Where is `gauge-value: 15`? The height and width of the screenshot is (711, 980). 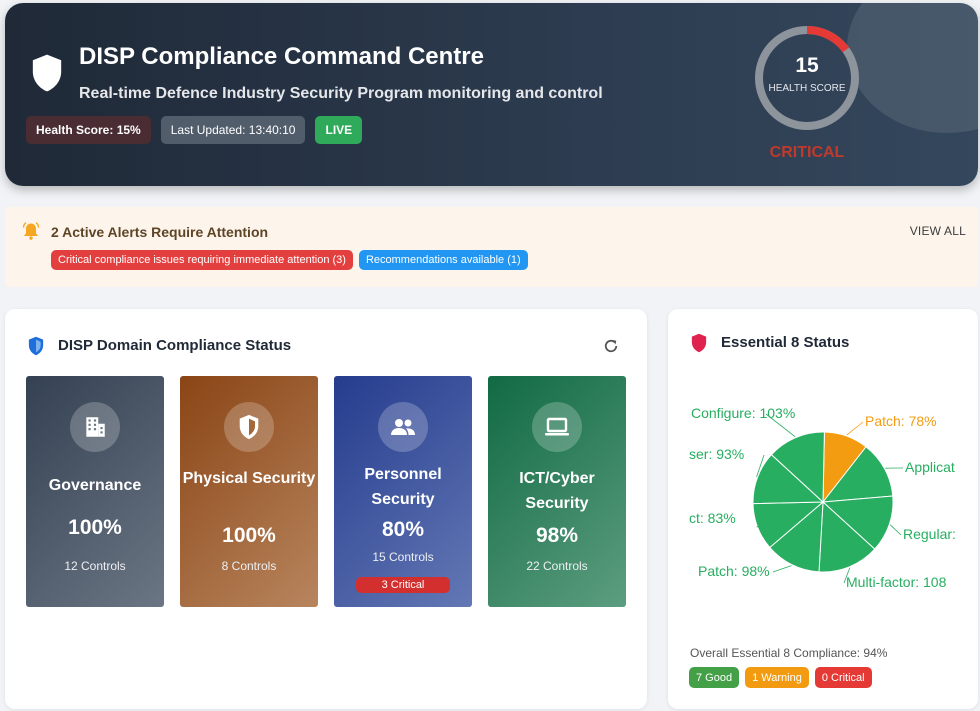
gauge-value: 15 is located at coordinates (807, 65).